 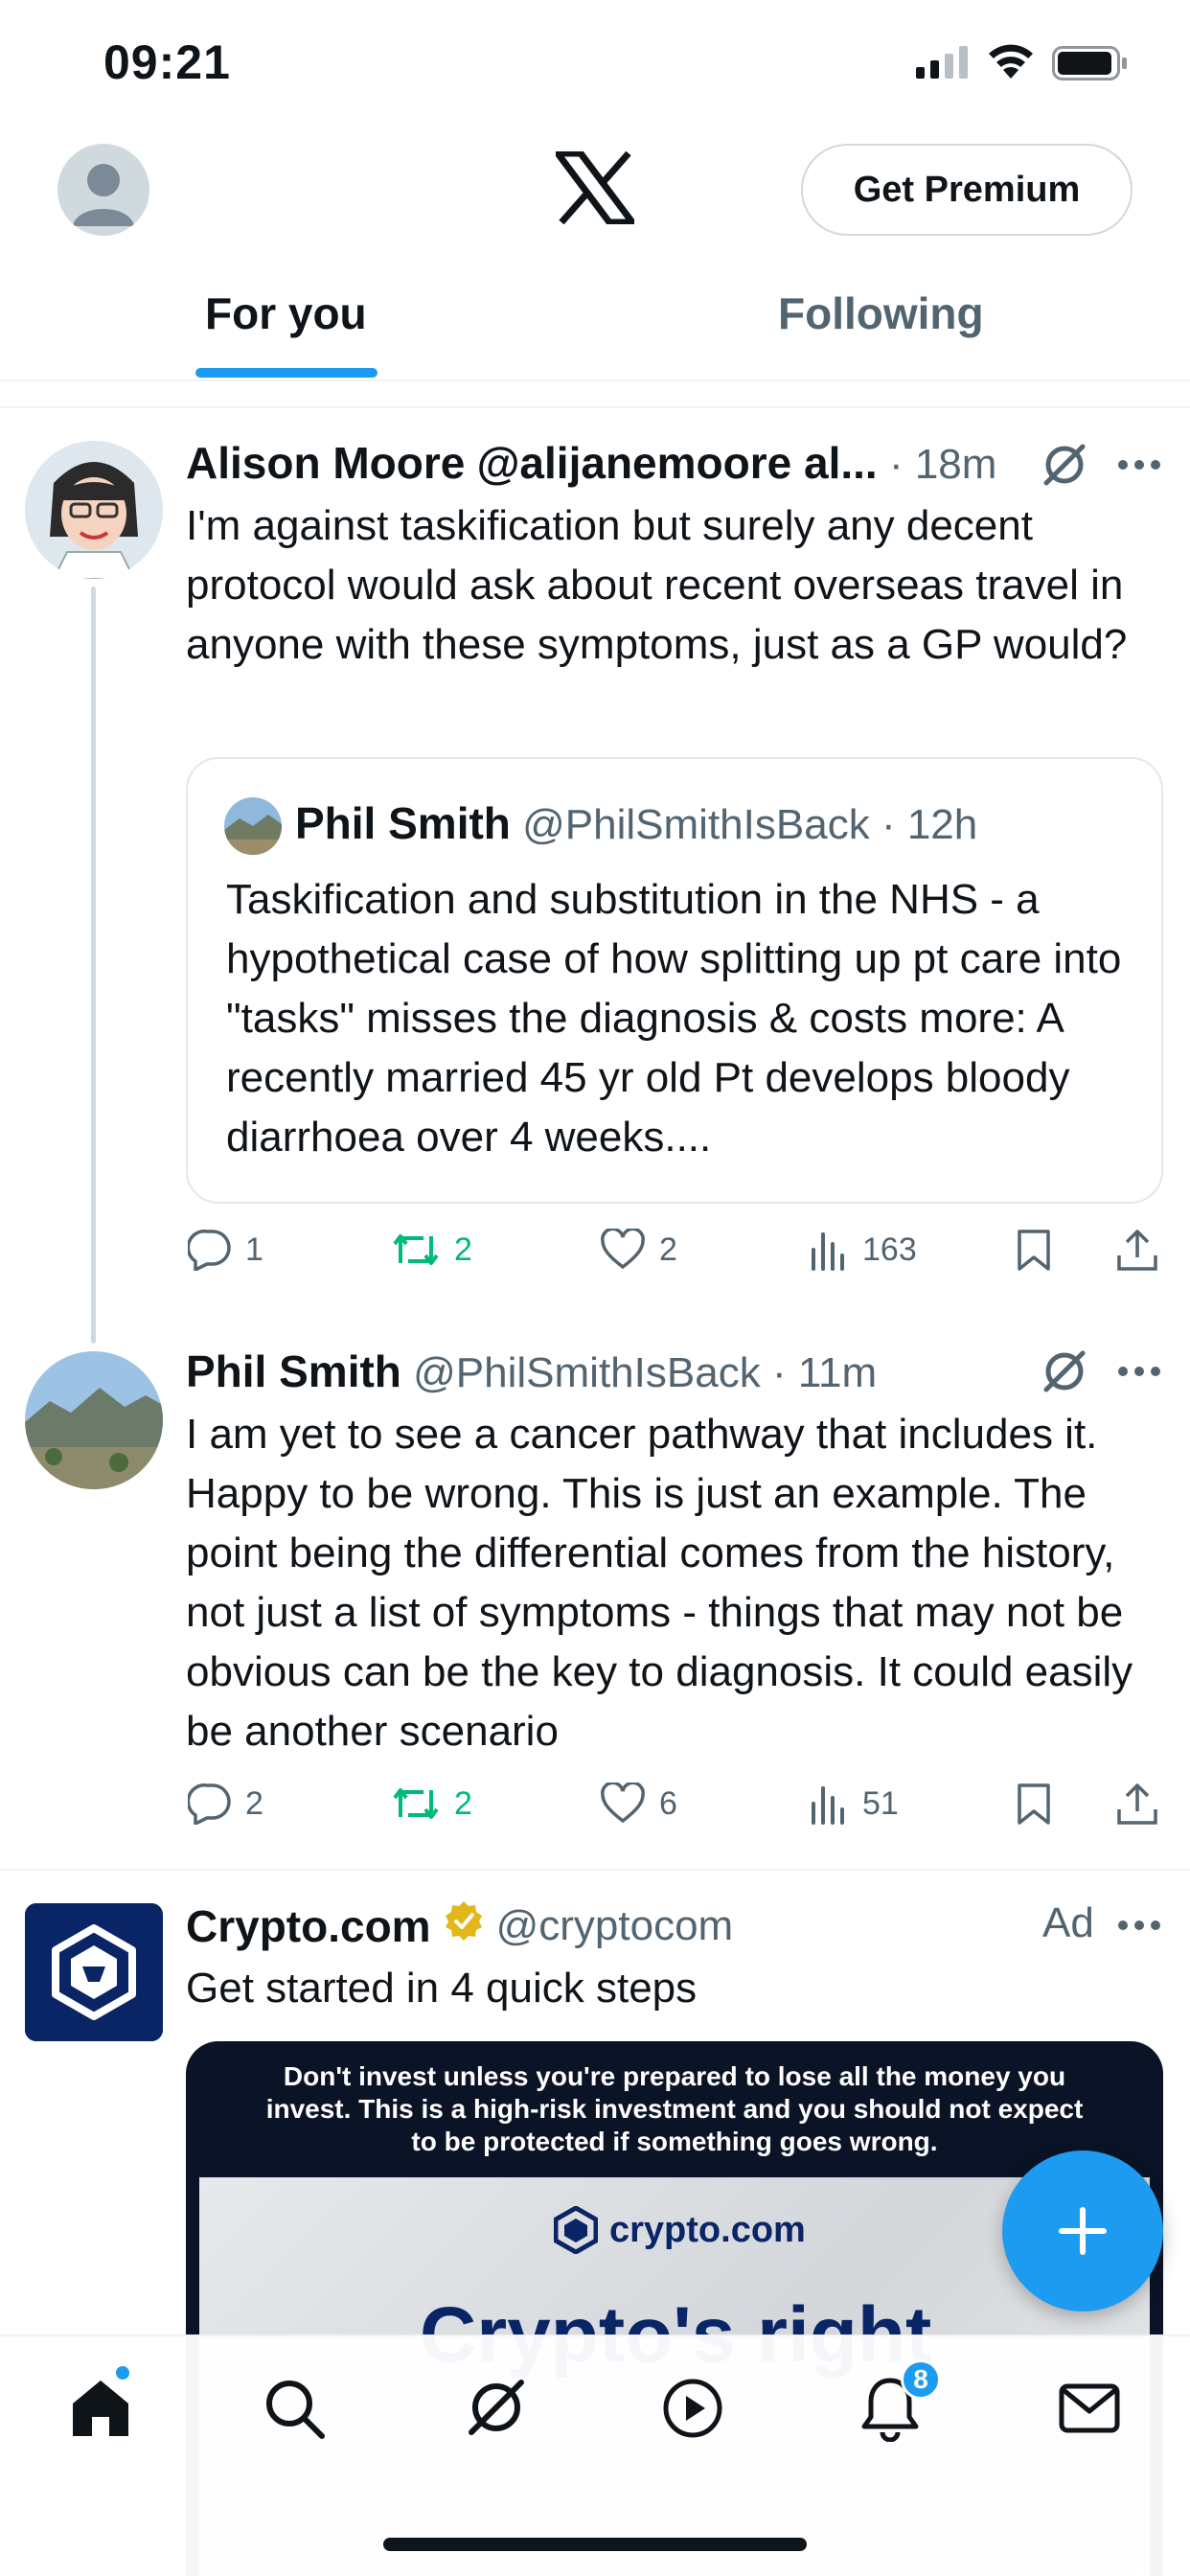 What do you see at coordinates (921, 2379) in the screenshot?
I see `notifications-badge: 8` at bounding box center [921, 2379].